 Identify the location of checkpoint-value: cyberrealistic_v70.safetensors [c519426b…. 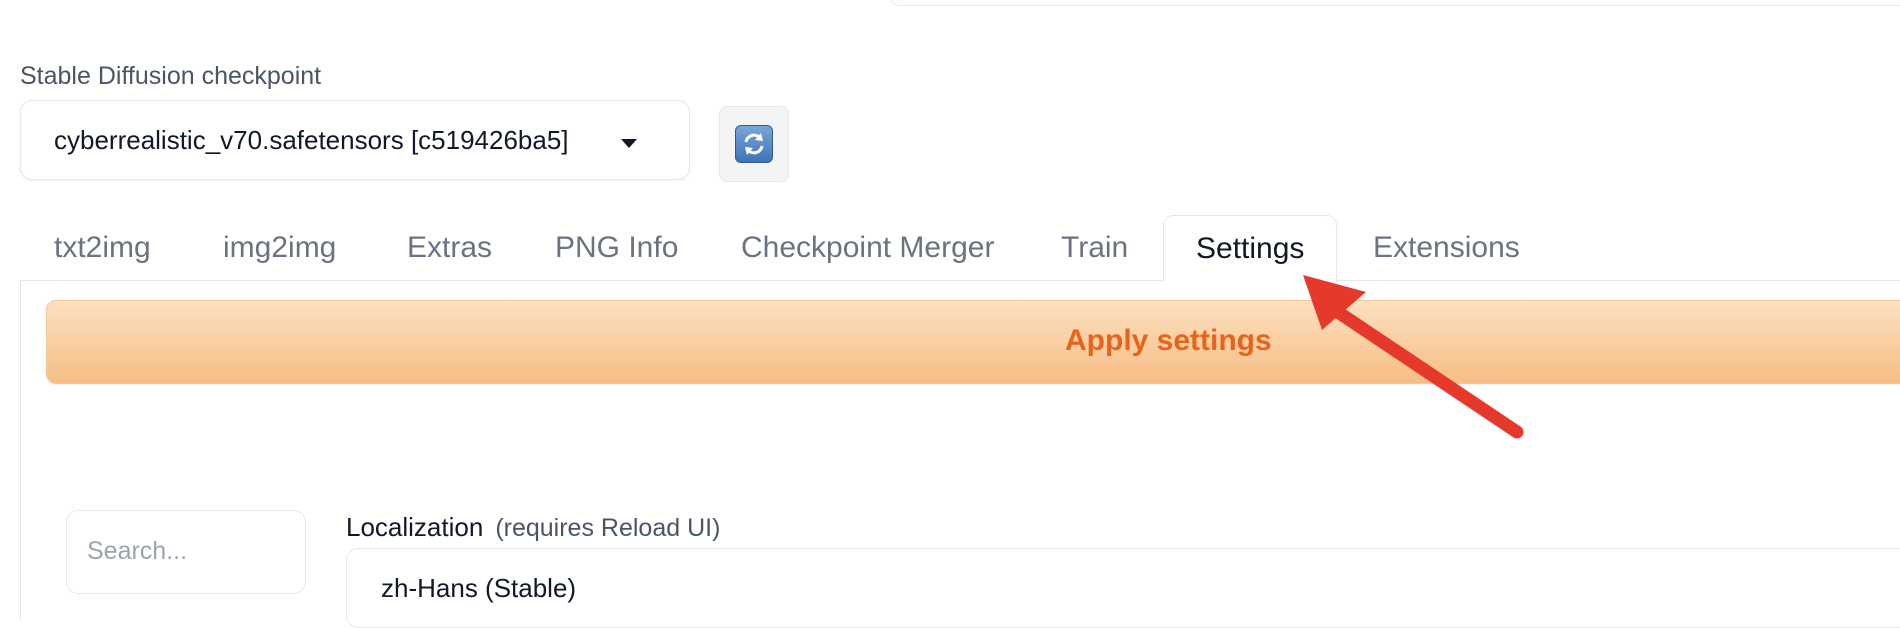
(311, 140).